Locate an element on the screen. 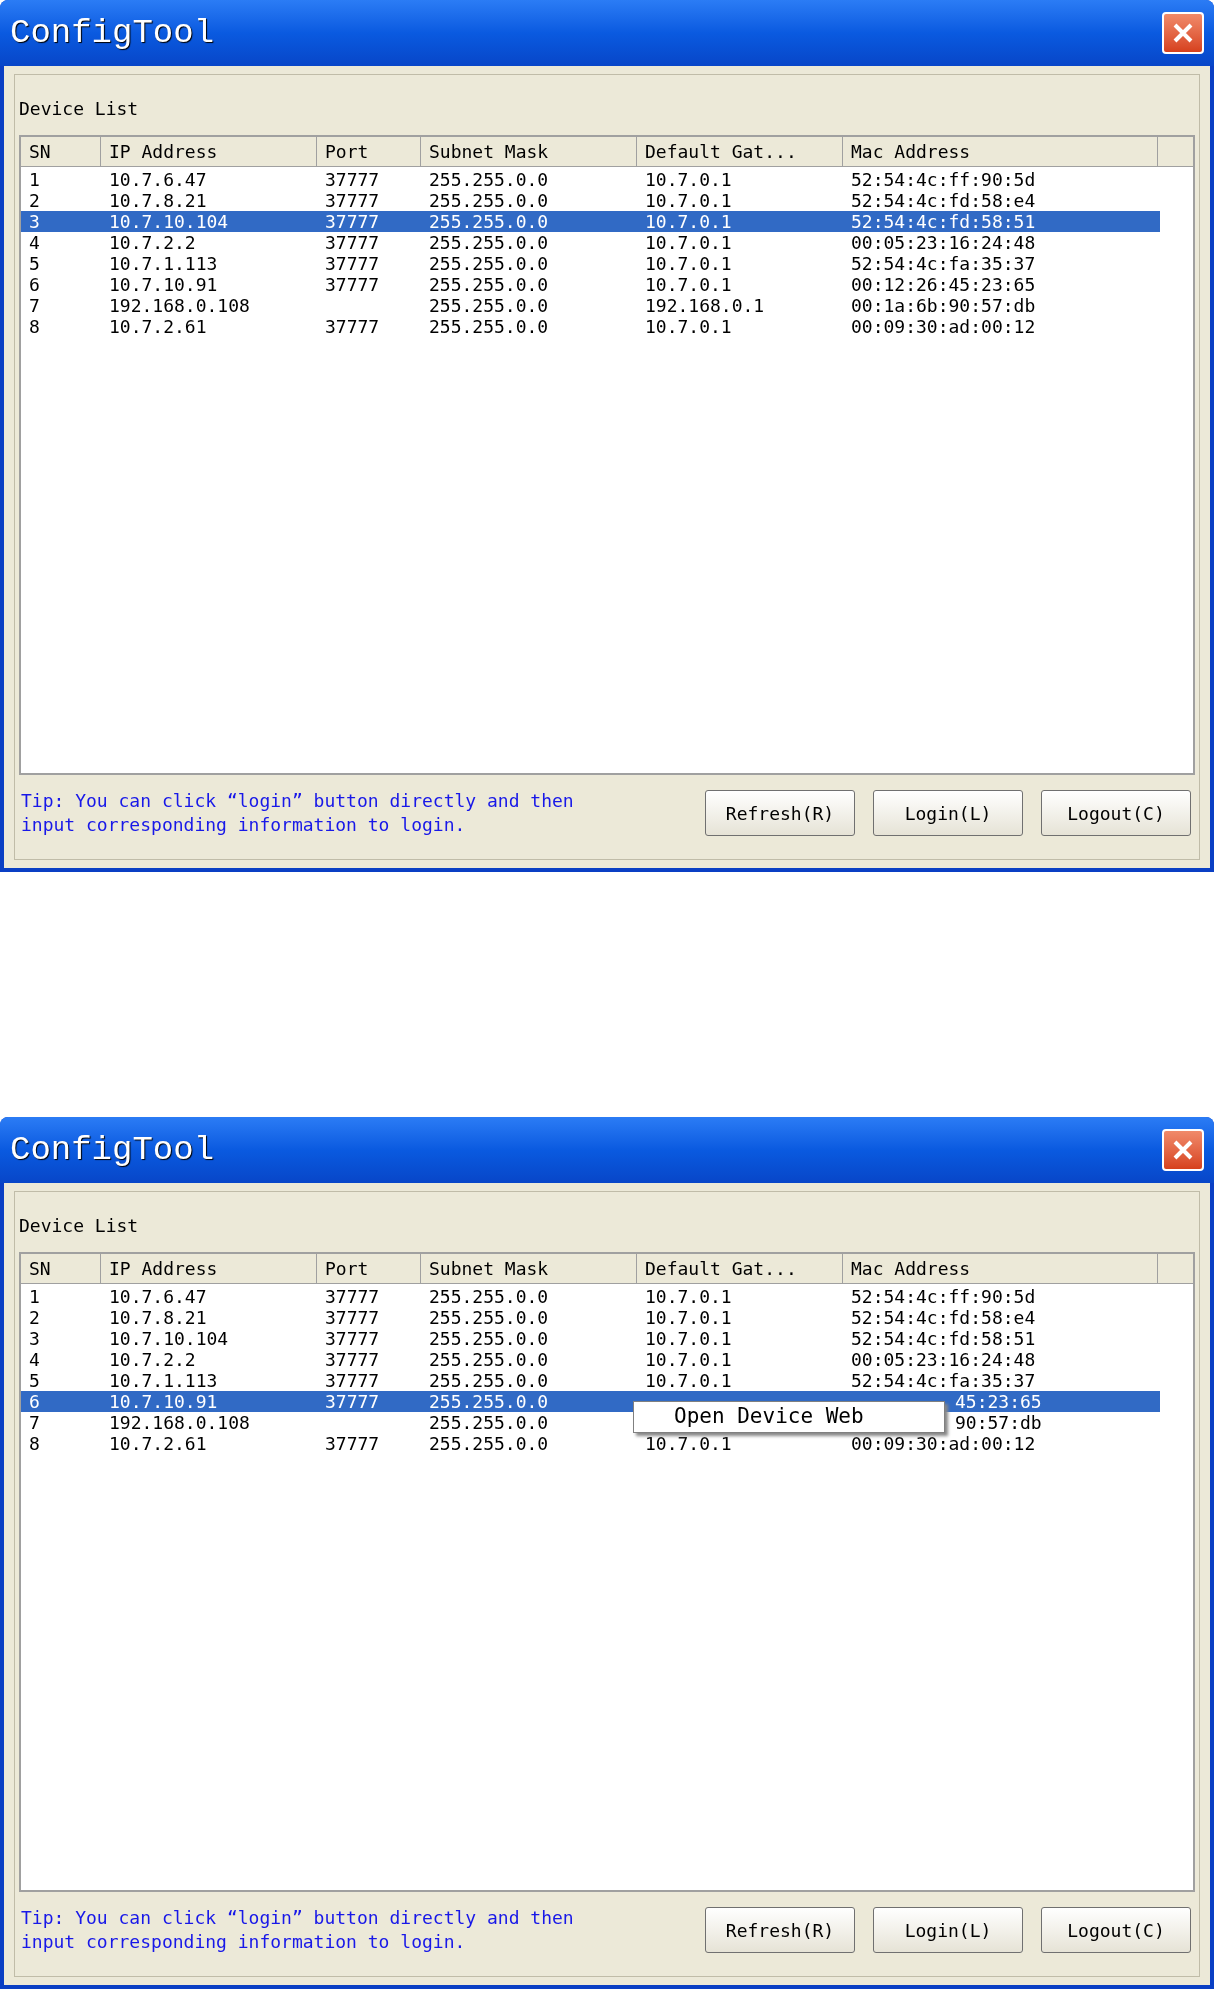  table-cell-text: 1 is located at coordinates (34, 180).